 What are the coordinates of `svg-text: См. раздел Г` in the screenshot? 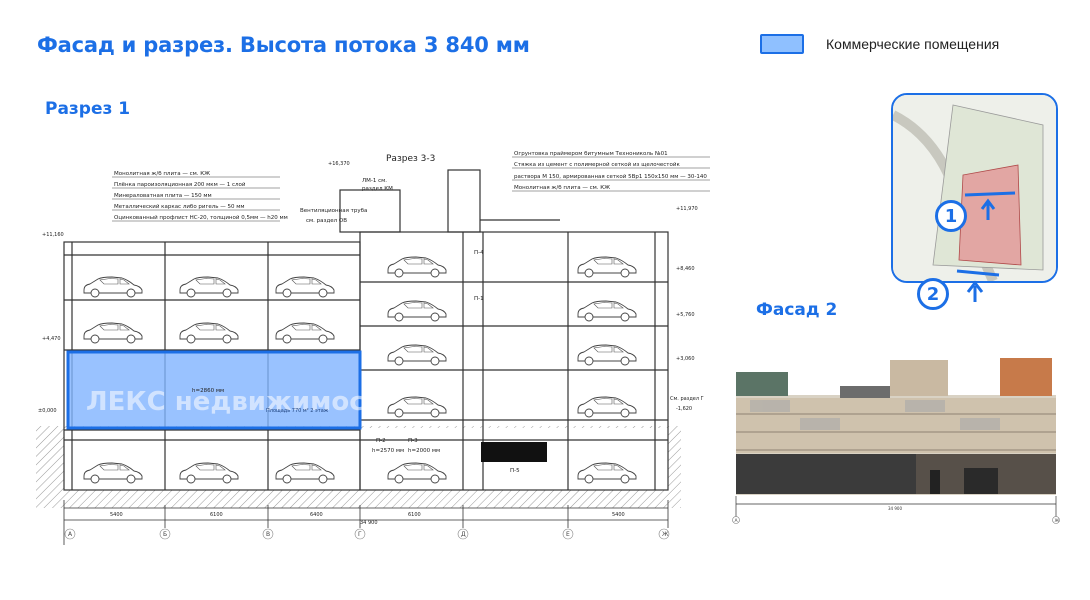 It's located at (687, 399).